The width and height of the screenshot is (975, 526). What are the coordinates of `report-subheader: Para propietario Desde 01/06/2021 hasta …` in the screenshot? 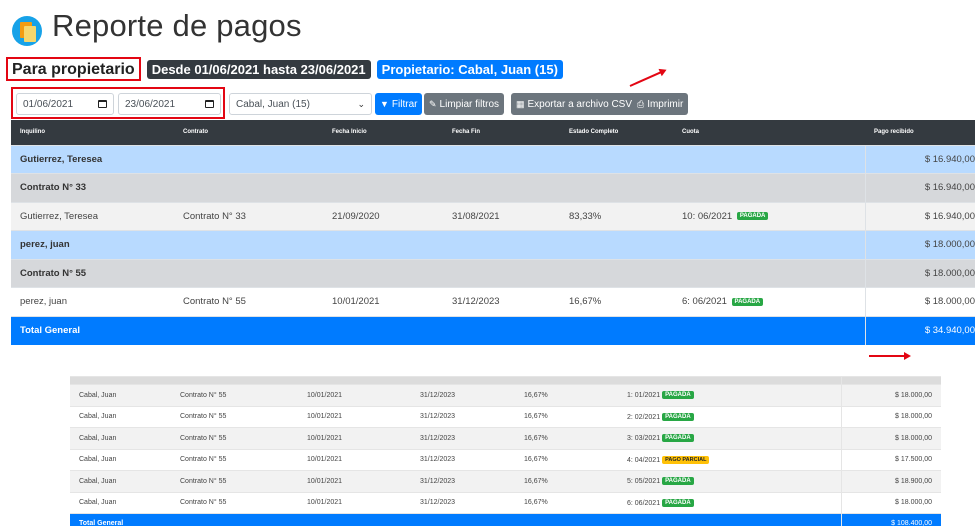 It's located at (284, 69).